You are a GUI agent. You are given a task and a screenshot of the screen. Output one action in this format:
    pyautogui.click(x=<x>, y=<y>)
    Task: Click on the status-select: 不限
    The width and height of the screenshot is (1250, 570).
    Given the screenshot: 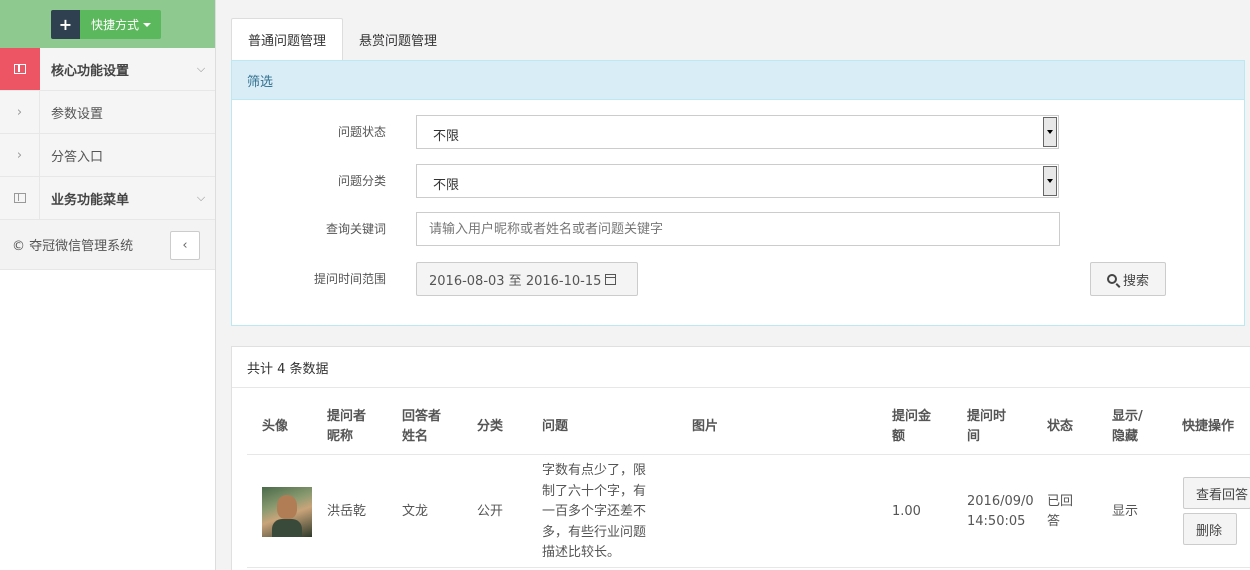 What is the action you would take?
    pyautogui.click(x=737, y=132)
    